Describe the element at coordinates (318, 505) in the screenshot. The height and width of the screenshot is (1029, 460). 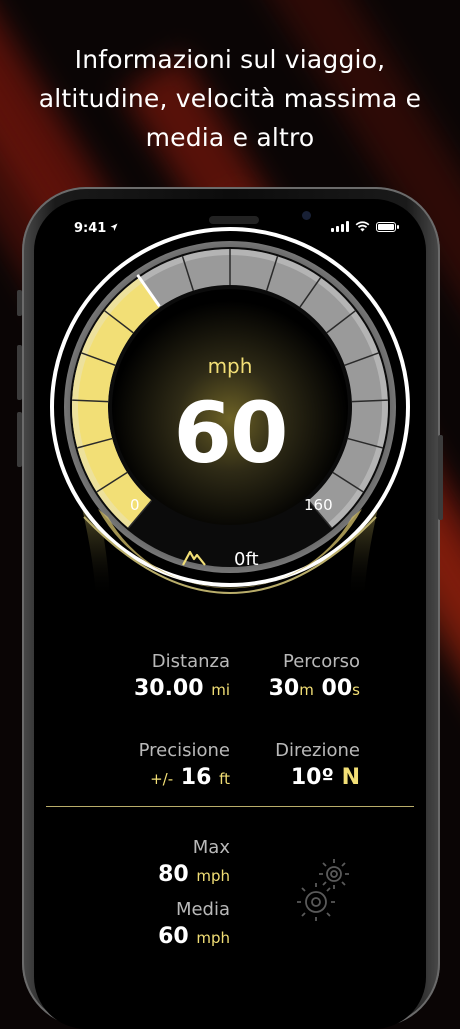
I see `gauge-max-label: 160` at that location.